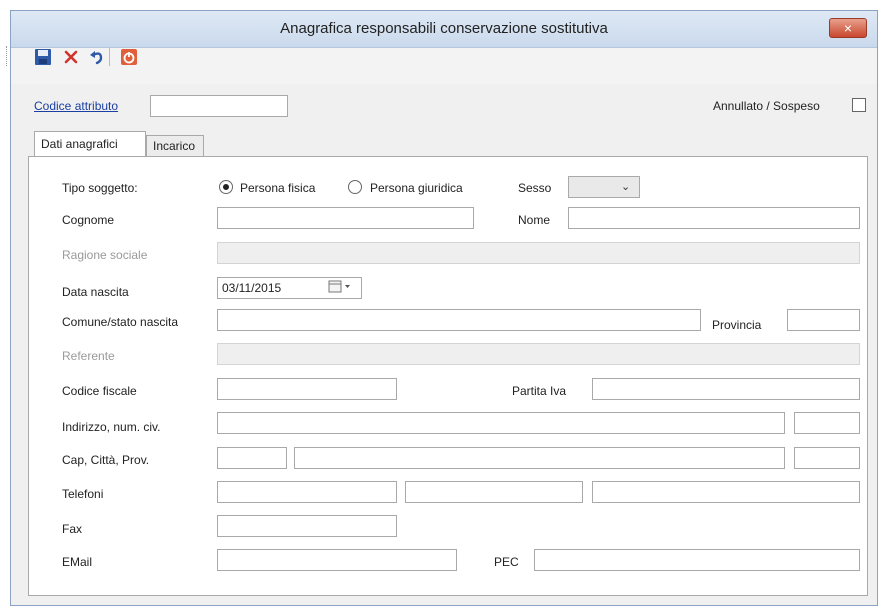 Image resolution: width=888 pixels, height=612 pixels. Describe the element at coordinates (538, 253) in the screenshot. I see `ragione-sociale-input` at that location.